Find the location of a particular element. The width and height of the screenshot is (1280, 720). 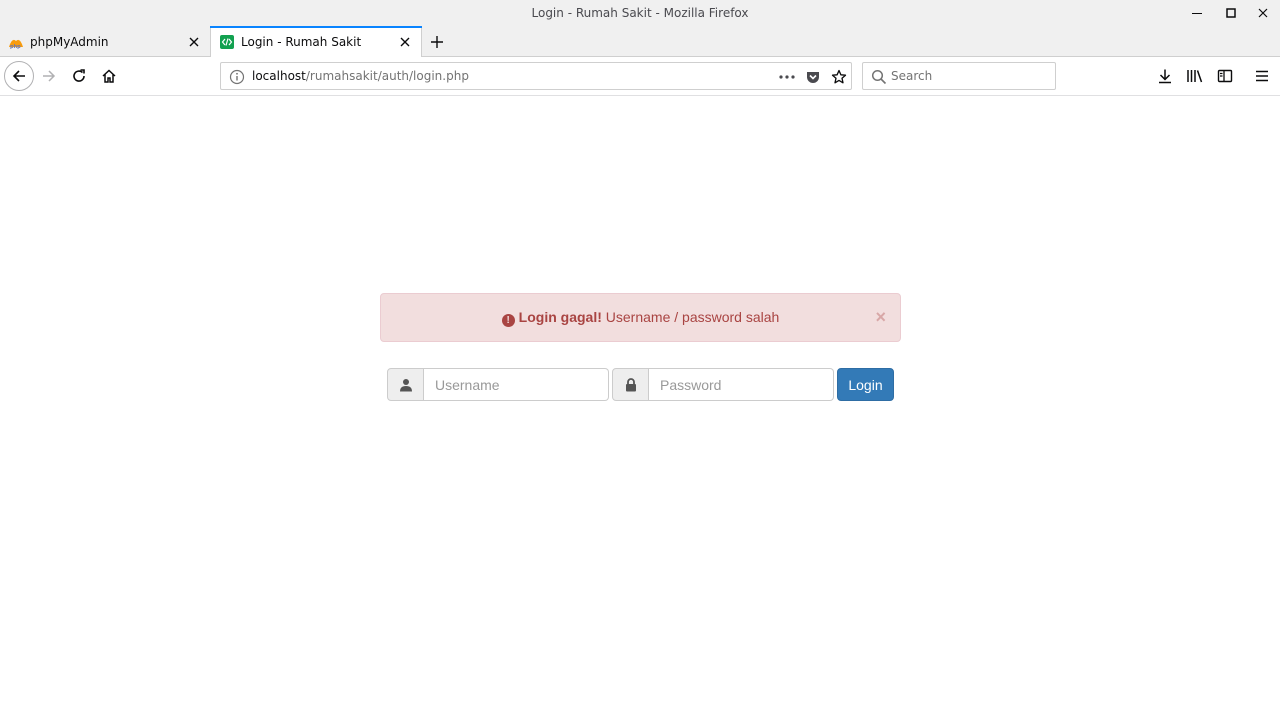

library-button is located at coordinates (1195, 76).